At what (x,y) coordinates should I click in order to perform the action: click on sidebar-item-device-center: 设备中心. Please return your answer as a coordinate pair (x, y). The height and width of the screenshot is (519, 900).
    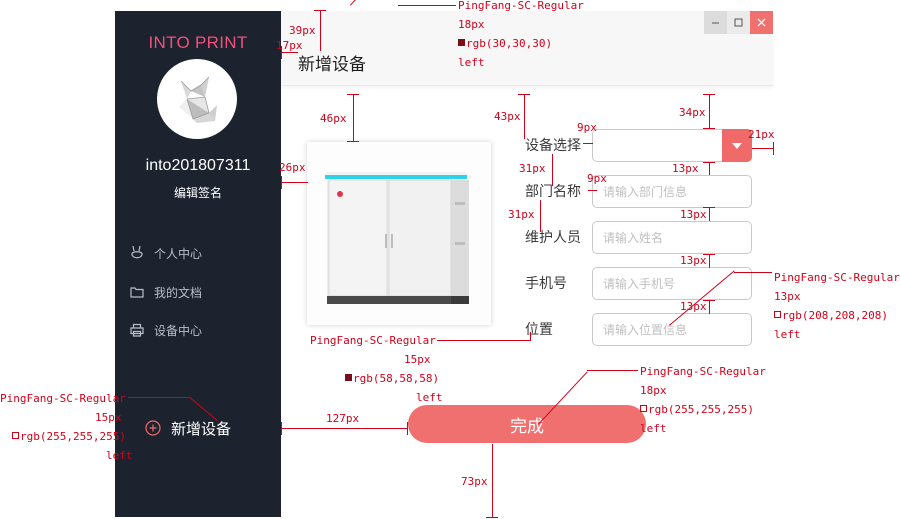
    Looking at the image, I should click on (166, 330).